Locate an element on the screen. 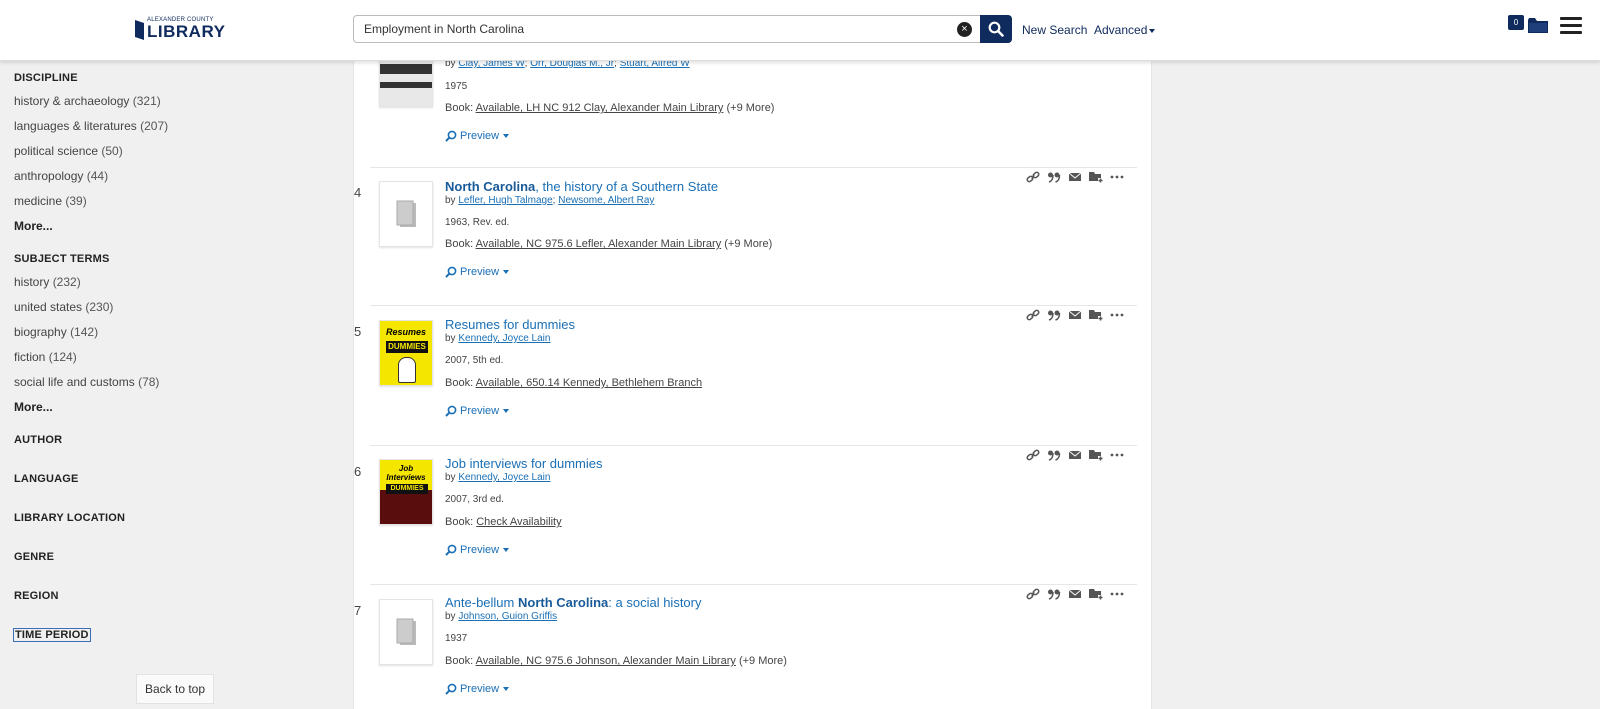  book-cover: Resumes DUMMIES is located at coordinates (406, 353).